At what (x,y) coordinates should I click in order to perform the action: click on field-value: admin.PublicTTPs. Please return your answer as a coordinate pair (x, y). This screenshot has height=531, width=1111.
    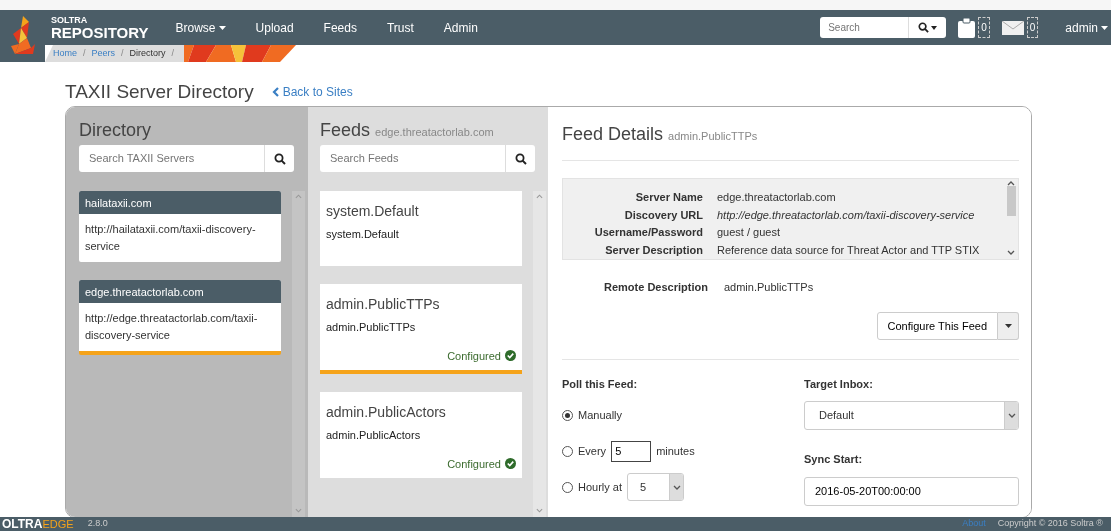
    Looking at the image, I should click on (768, 287).